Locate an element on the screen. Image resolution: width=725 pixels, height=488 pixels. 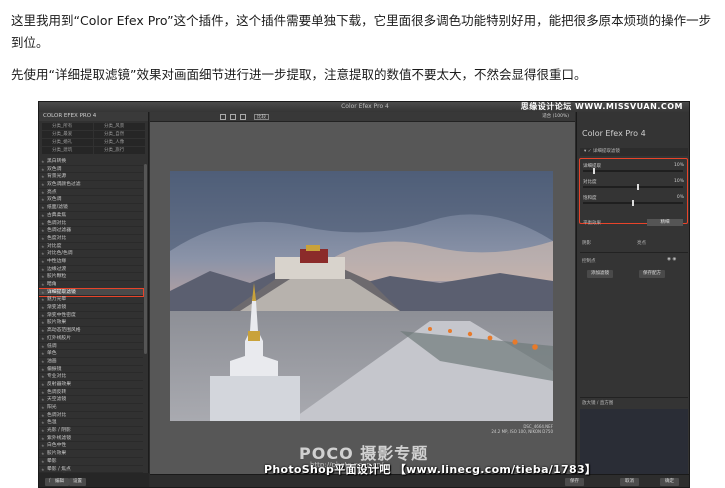
filter-list-item: 白色中性 is located at coordinates (91, 446).